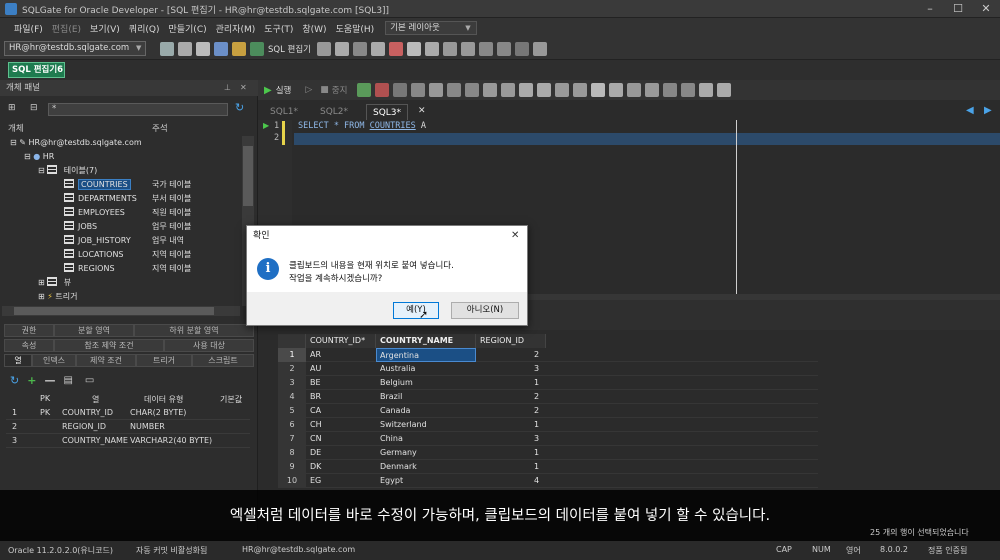 This screenshot has height=560, width=1000. Describe the element at coordinates (634, 90) in the screenshot. I see `list-icon` at that location.